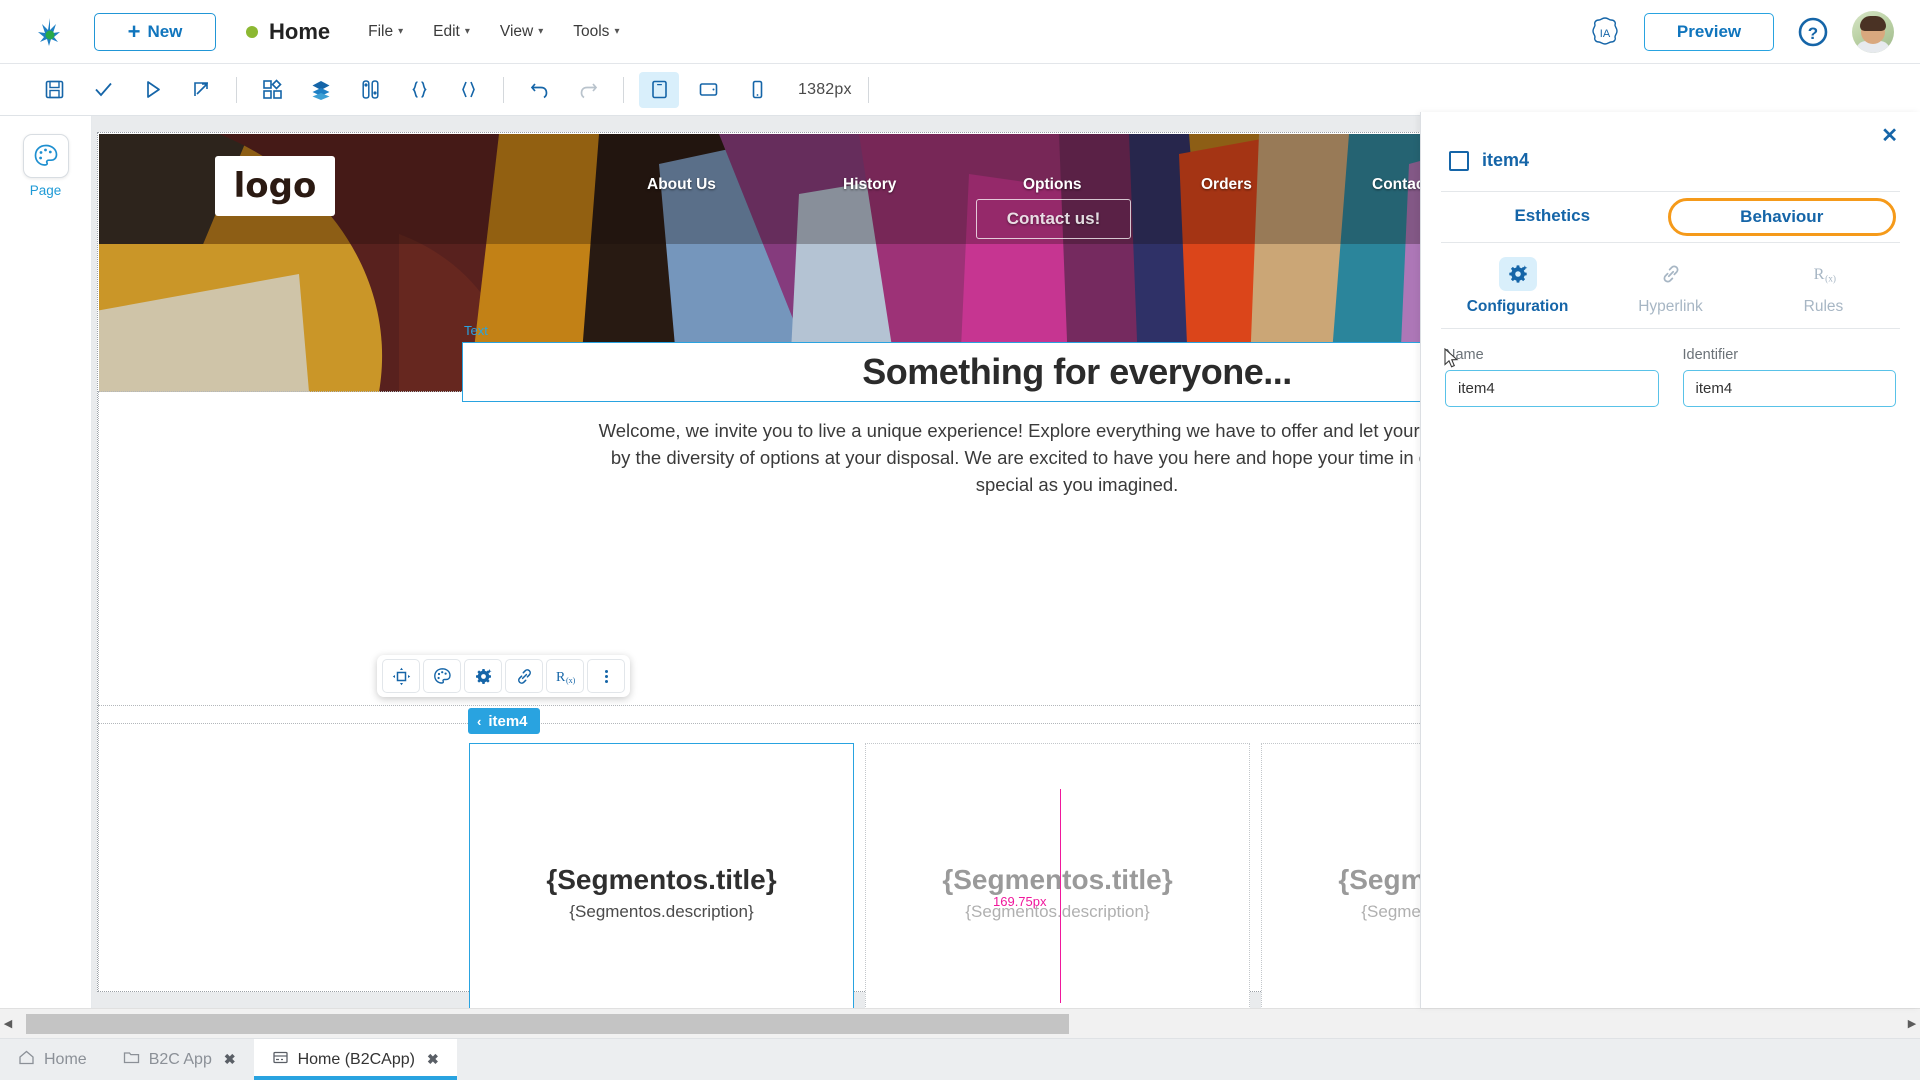  I want to click on new-button: + New, so click(155, 31).